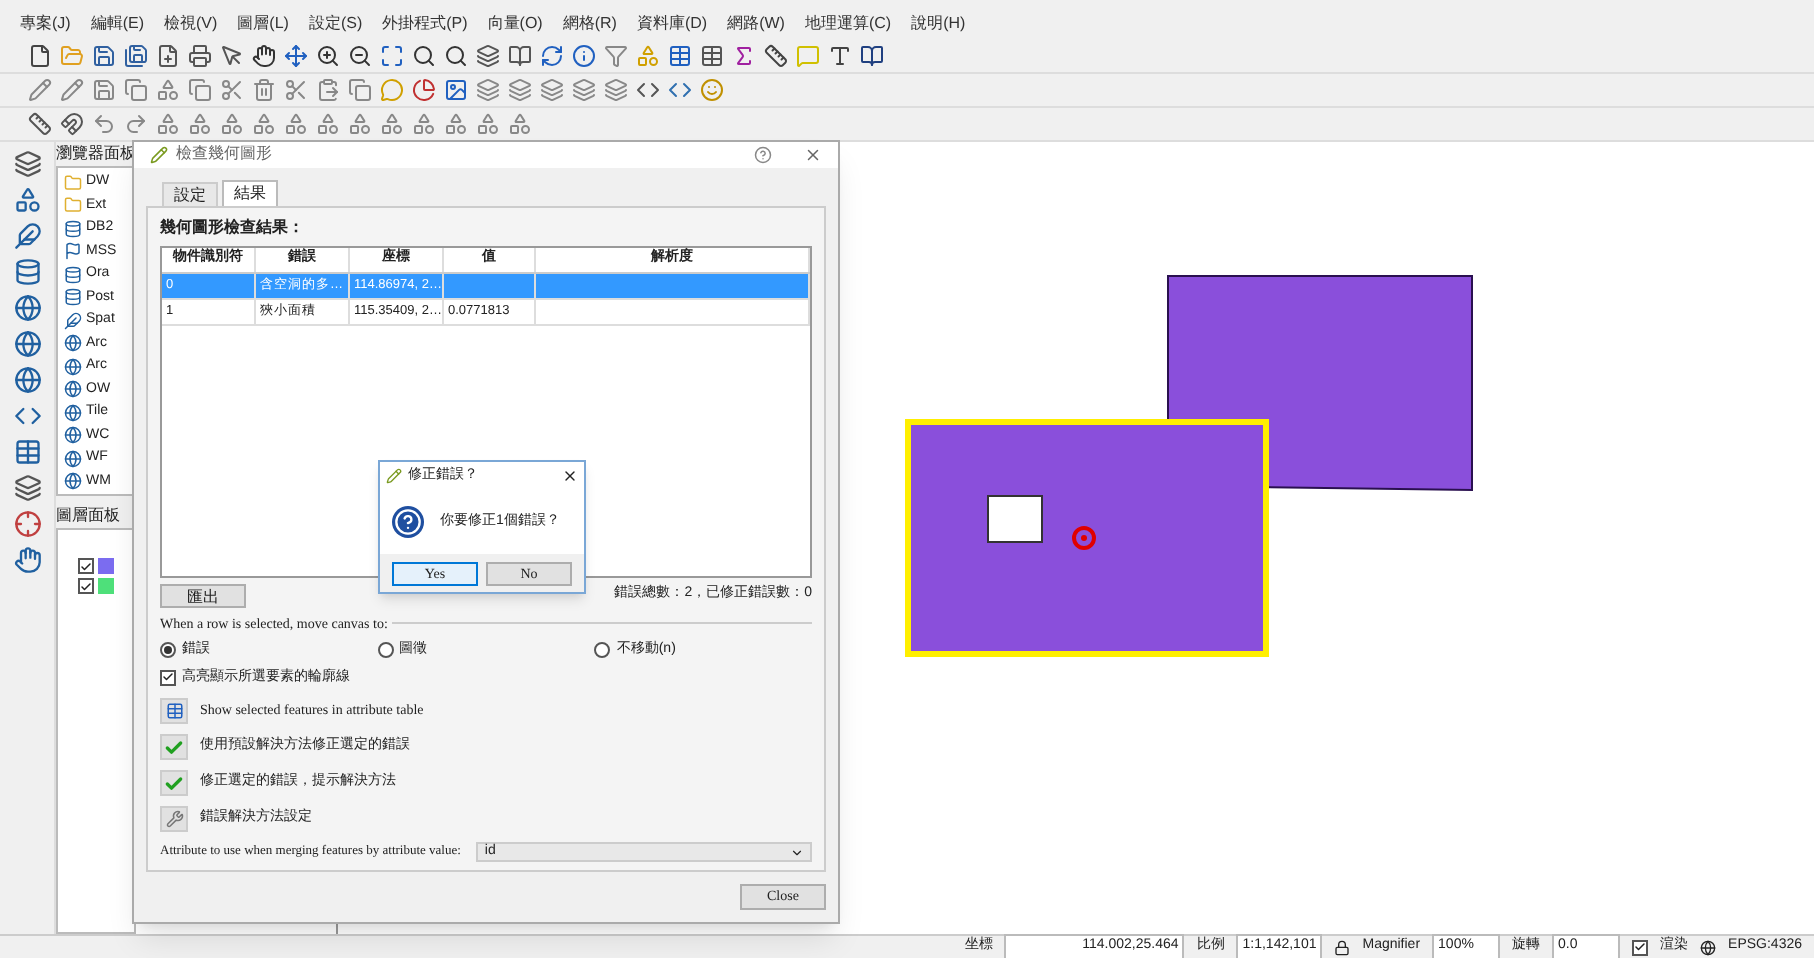  I want to click on polygon-hole, so click(1015, 519).